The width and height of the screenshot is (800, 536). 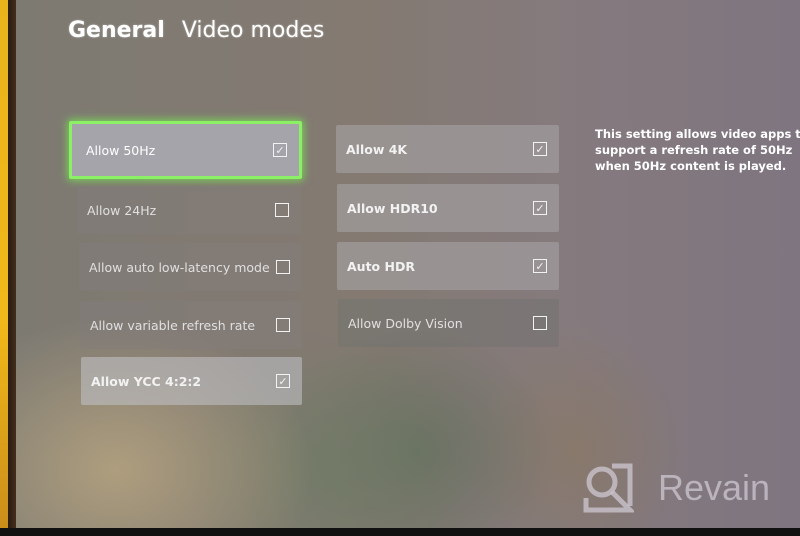 I want to click on option-label: Allow YCC 4:2:2, so click(x=146, y=381).